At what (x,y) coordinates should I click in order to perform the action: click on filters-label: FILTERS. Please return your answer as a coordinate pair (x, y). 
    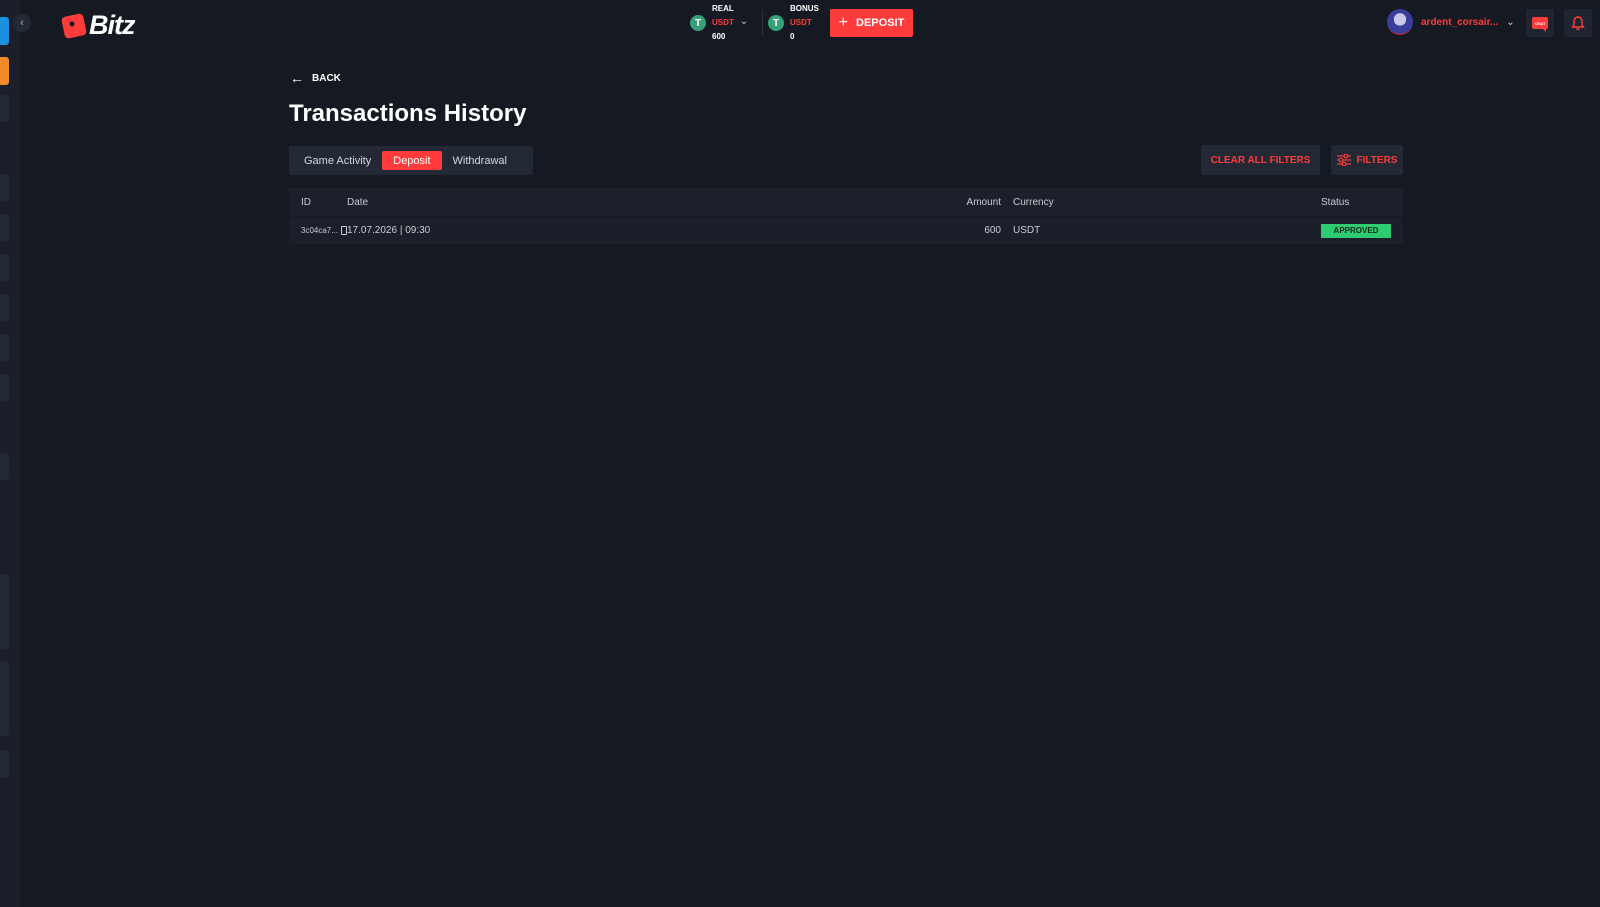
    Looking at the image, I should click on (1377, 160).